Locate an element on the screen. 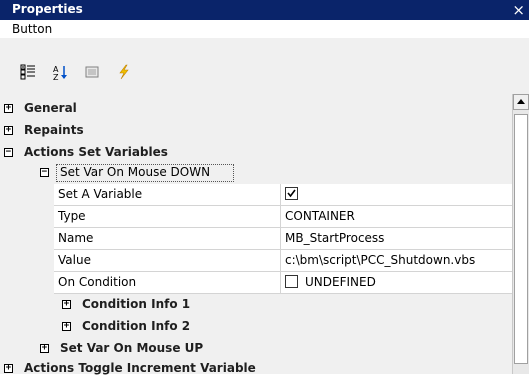 The height and width of the screenshot is (380, 529). scroll-up-button is located at coordinates (521, 102).